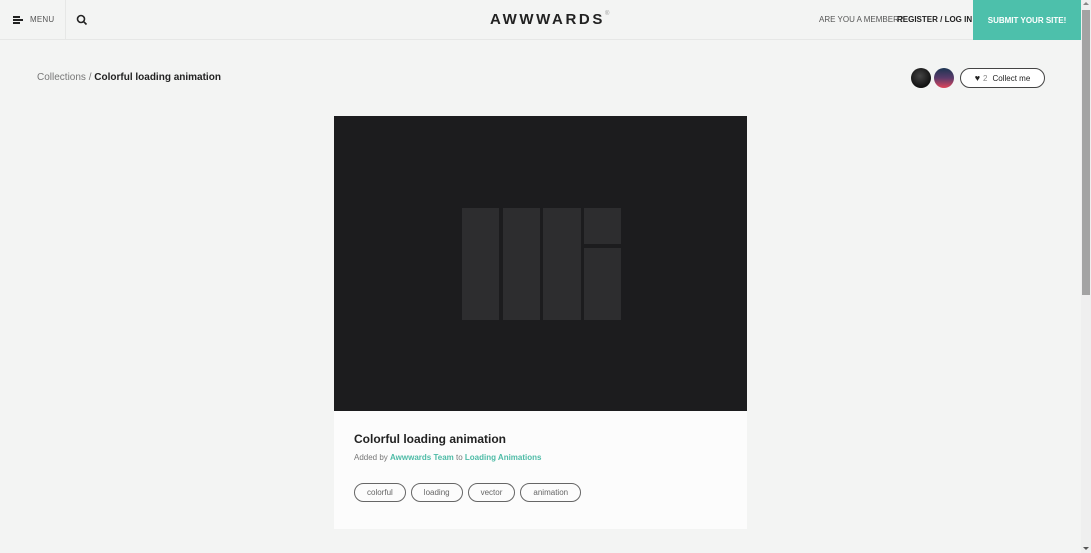  I want to click on author-link: Awwwards Team, so click(422, 457).